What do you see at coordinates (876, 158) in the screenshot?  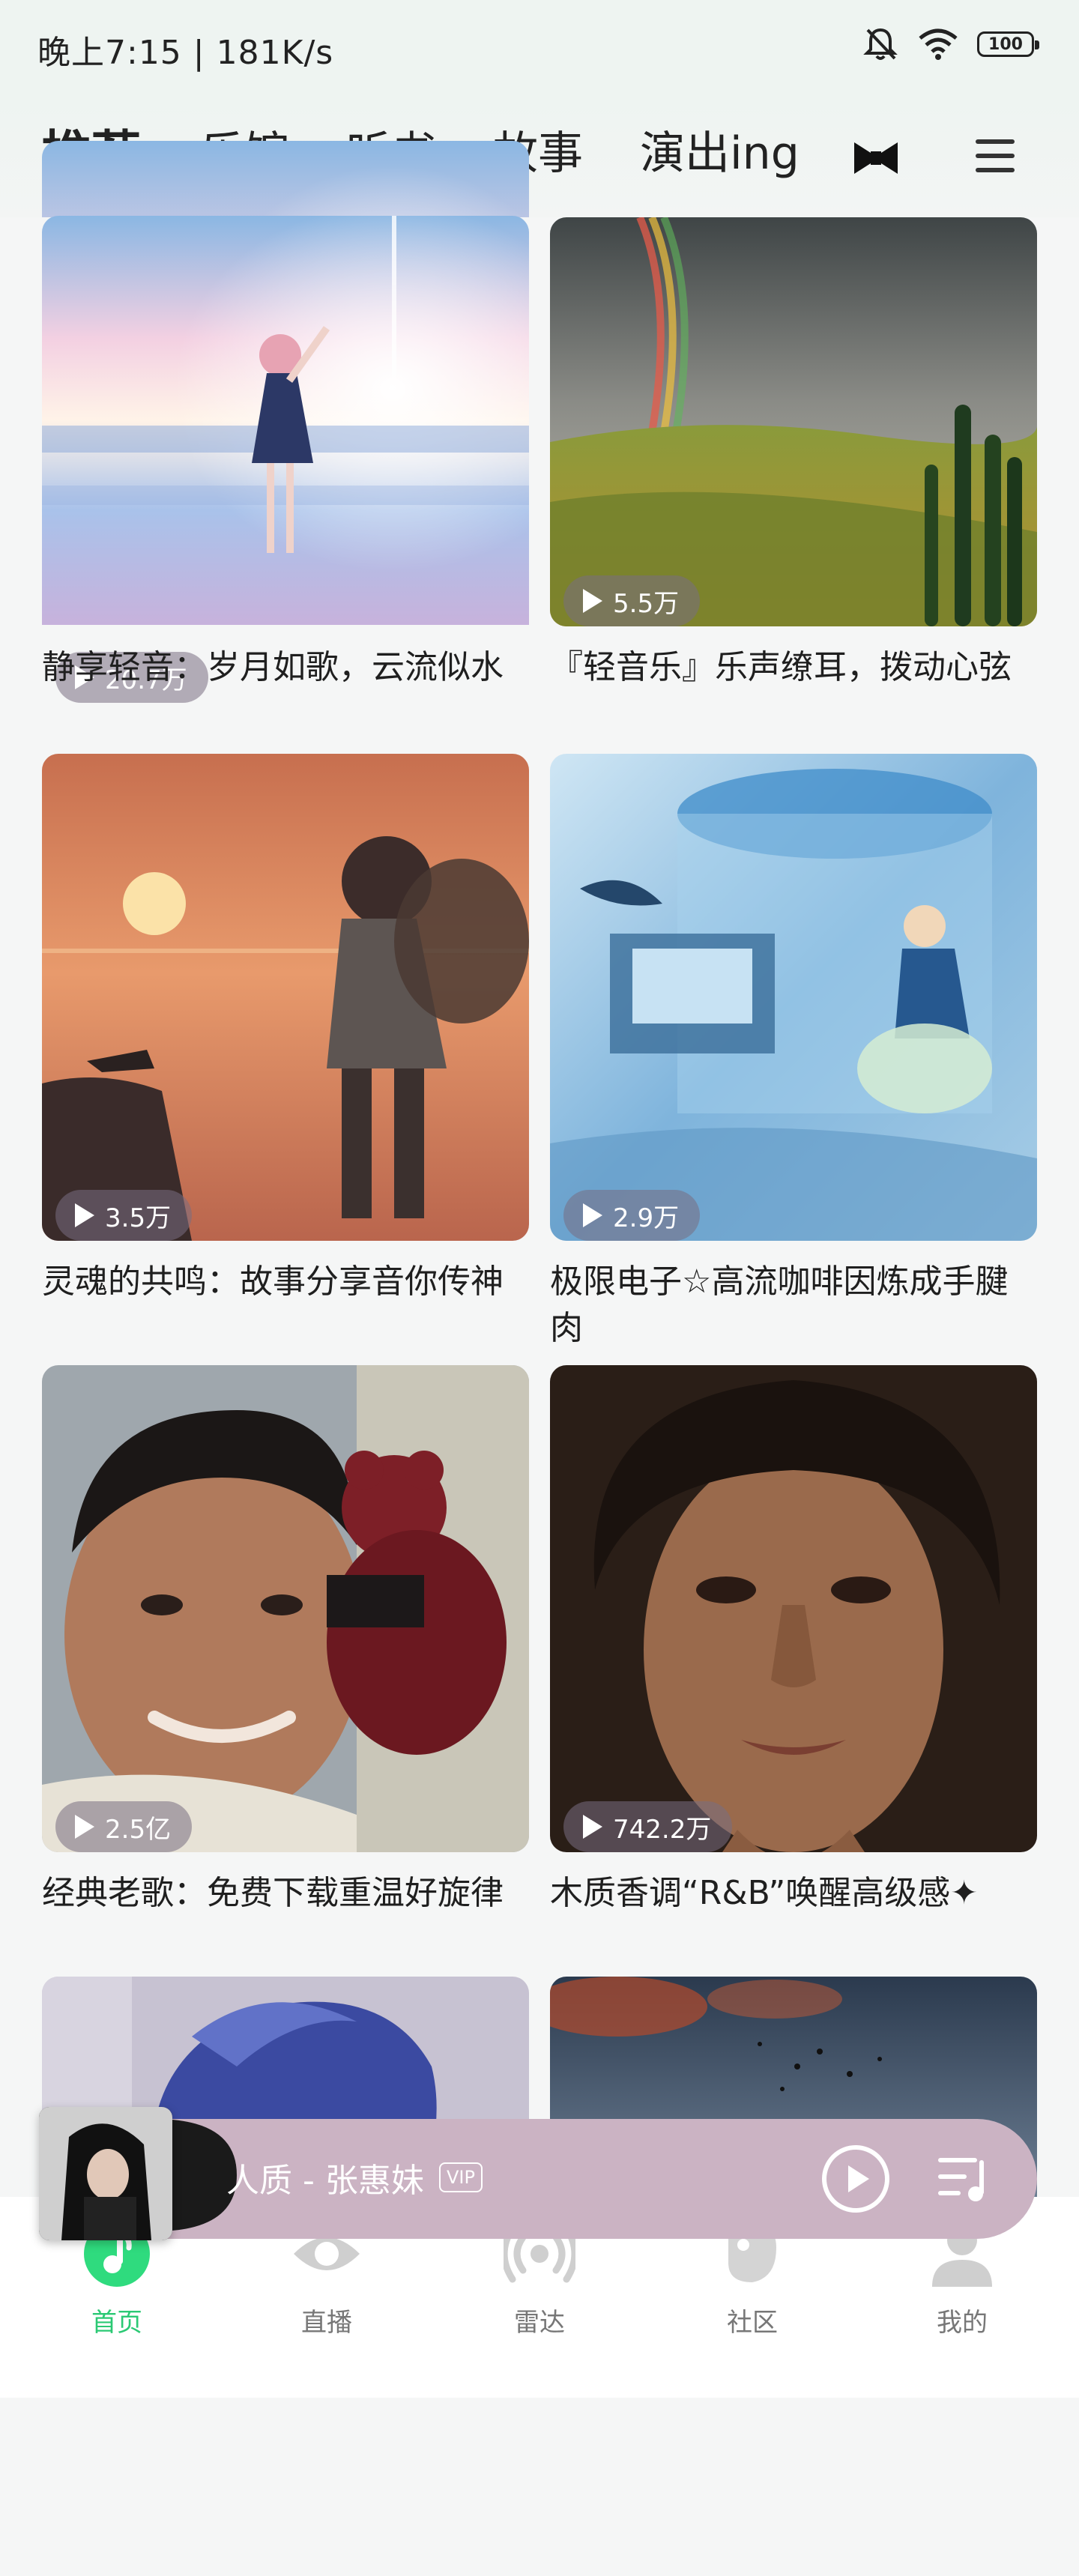 I see `bowtie-logo-icon` at bounding box center [876, 158].